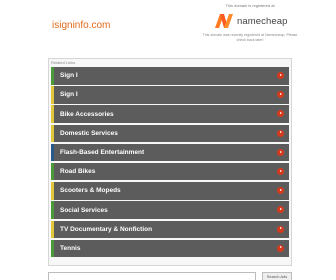  Describe the element at coordinates (170, 248) in the screenshot. I see `related-link-item: Tennis` at that location.